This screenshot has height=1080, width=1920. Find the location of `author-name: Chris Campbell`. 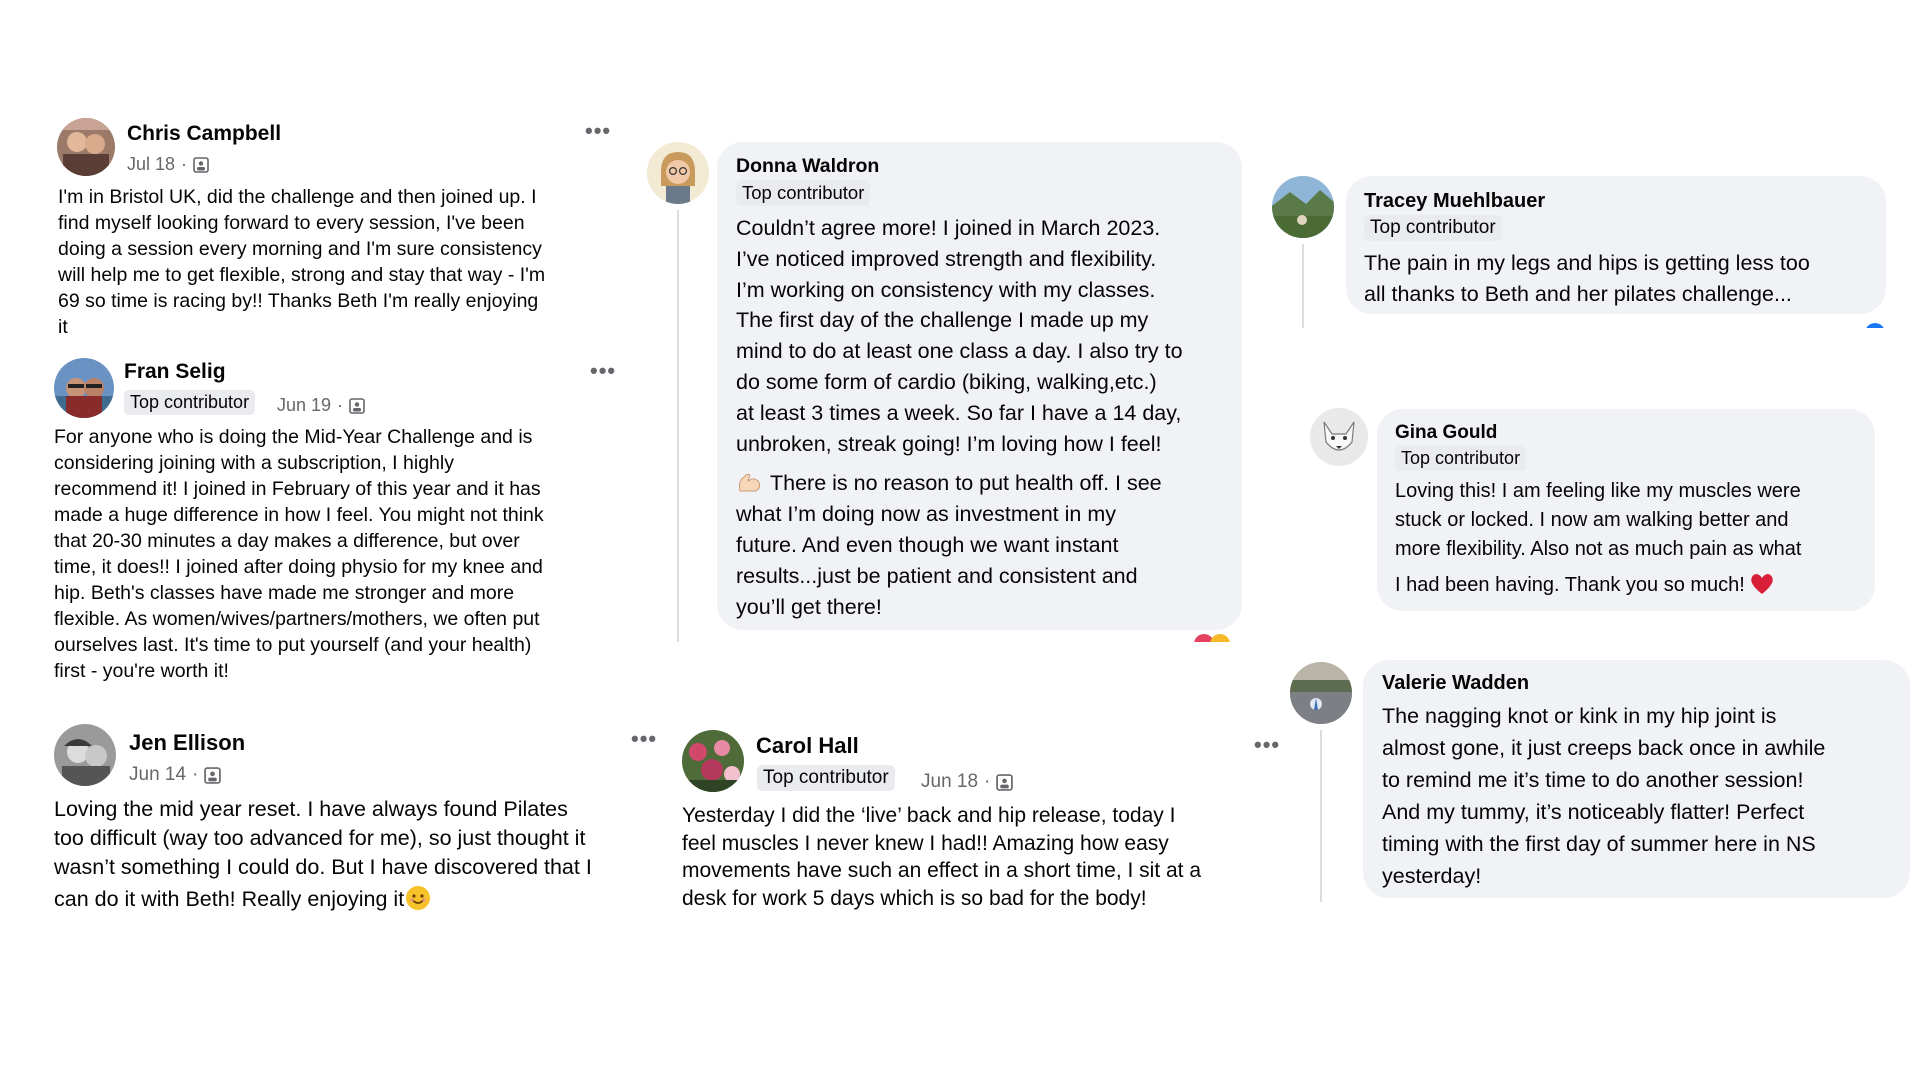

author-name: Chris Campbell is located at coordinates (204, 134).